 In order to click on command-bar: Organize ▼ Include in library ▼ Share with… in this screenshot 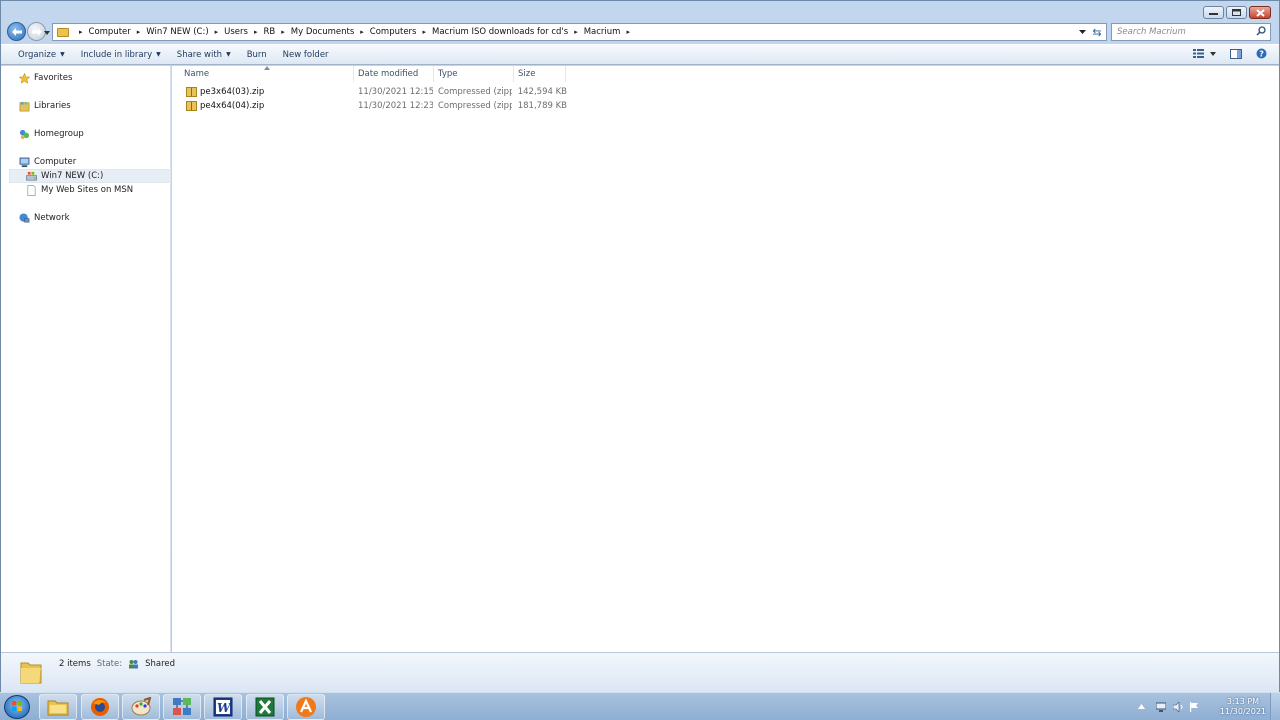, I will do `click(640, 54)`.